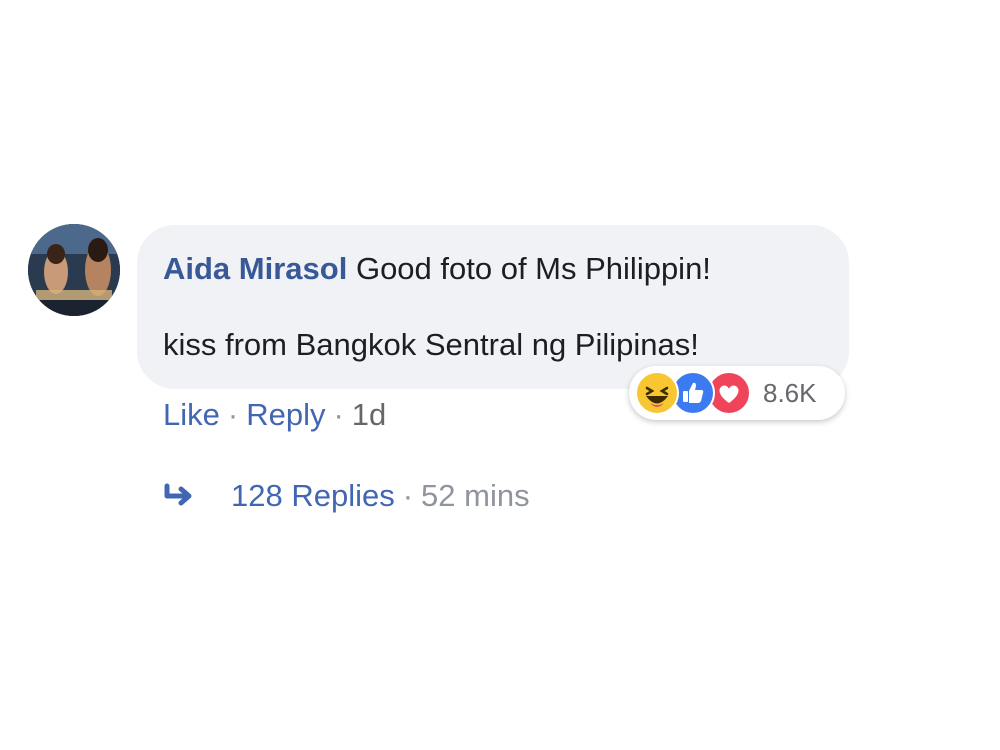 This screenshot has width=1000, height=750. Describe the element at coordinates (657, 393) in the screenshot. I see `haha-icon` at that location.